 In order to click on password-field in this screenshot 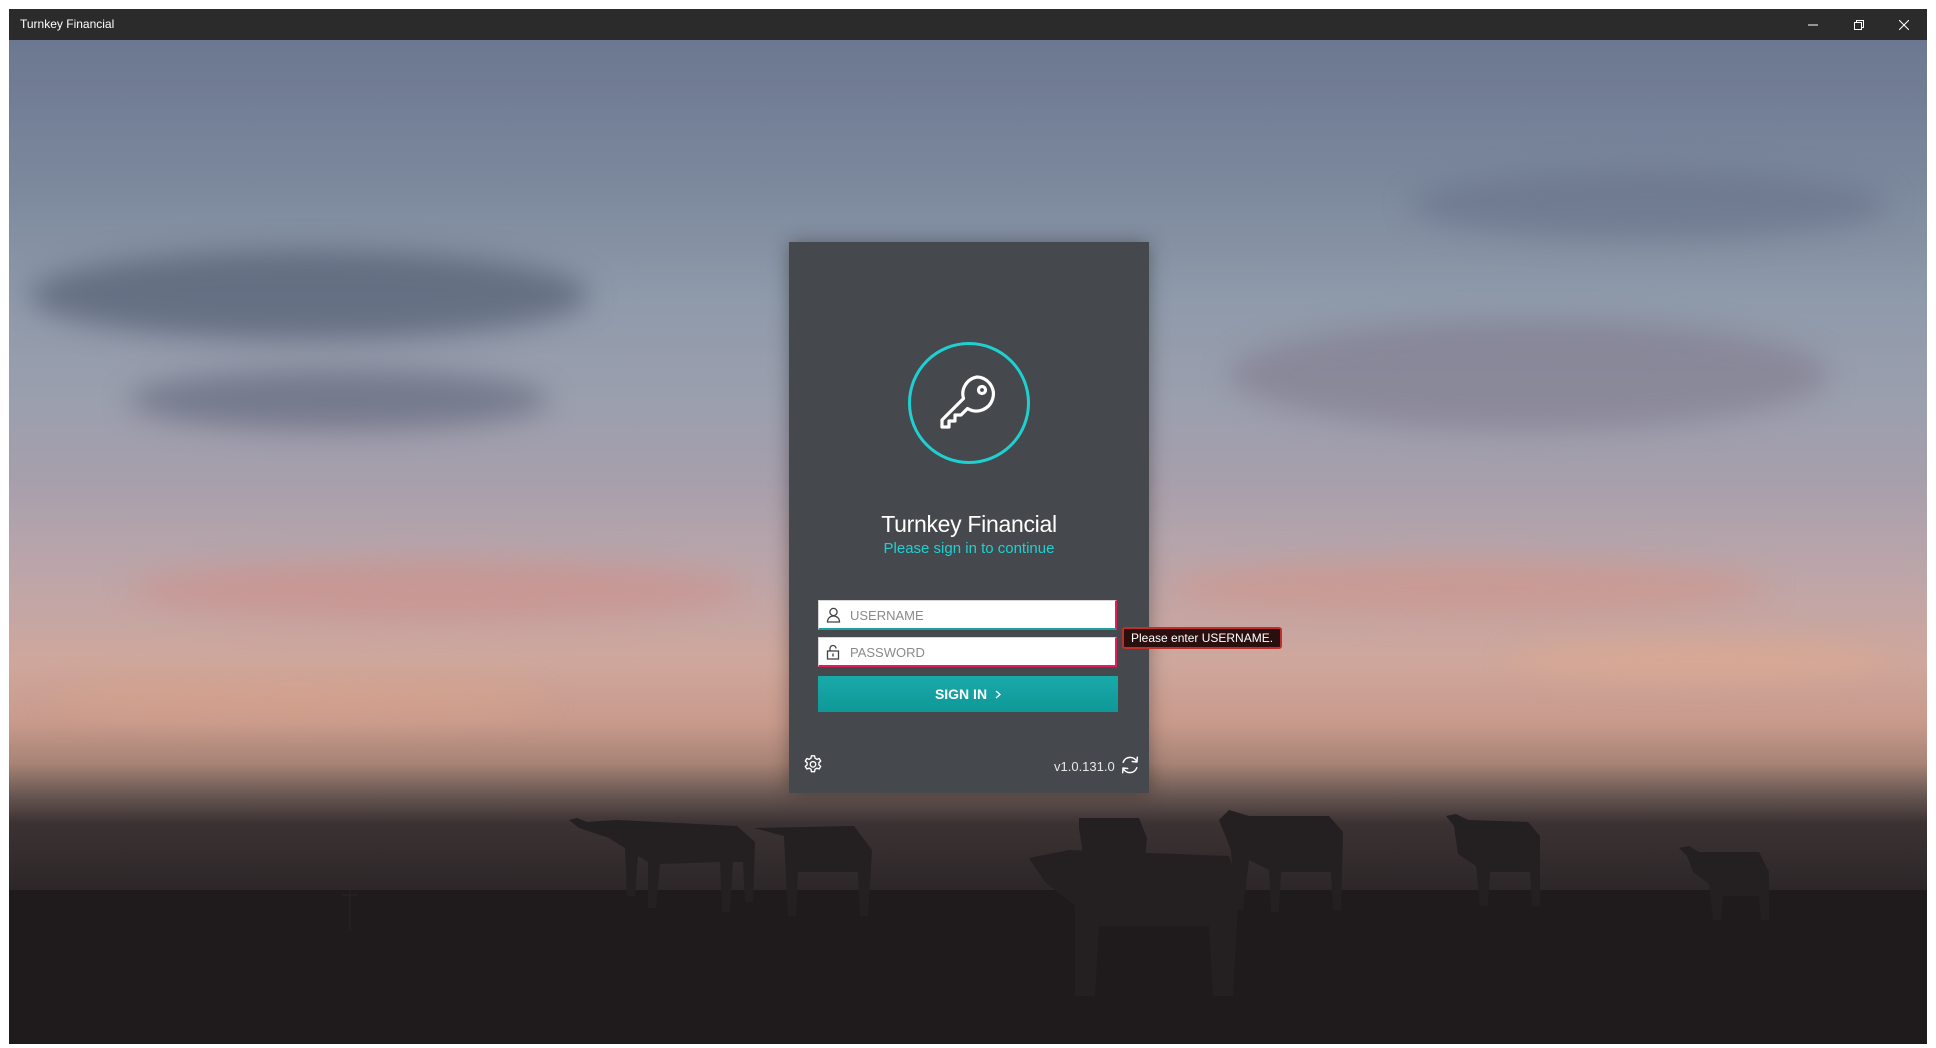, I will do `click(967, 652)`.